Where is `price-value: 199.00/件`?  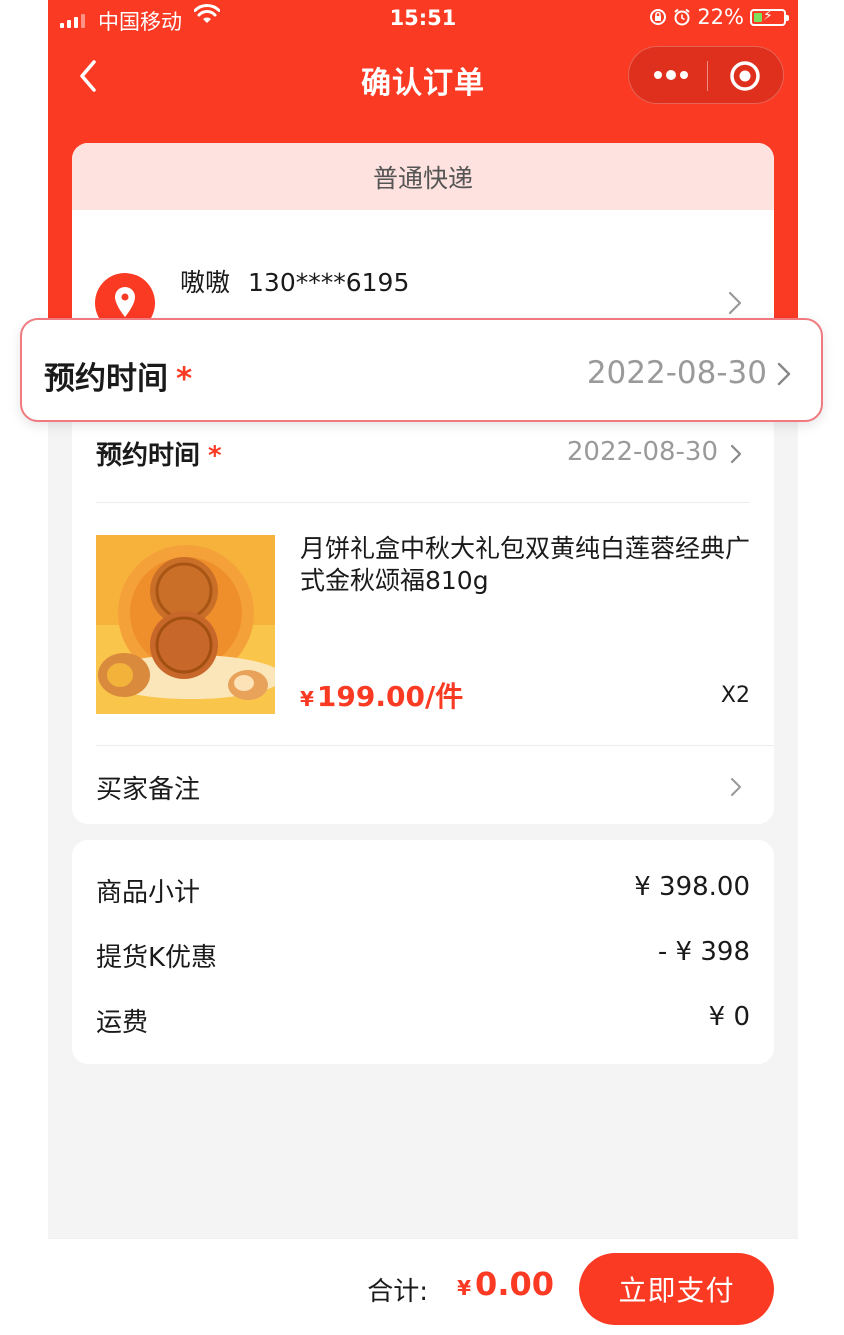 price-value: 199.00/件 is located at coordinates (390, 696).